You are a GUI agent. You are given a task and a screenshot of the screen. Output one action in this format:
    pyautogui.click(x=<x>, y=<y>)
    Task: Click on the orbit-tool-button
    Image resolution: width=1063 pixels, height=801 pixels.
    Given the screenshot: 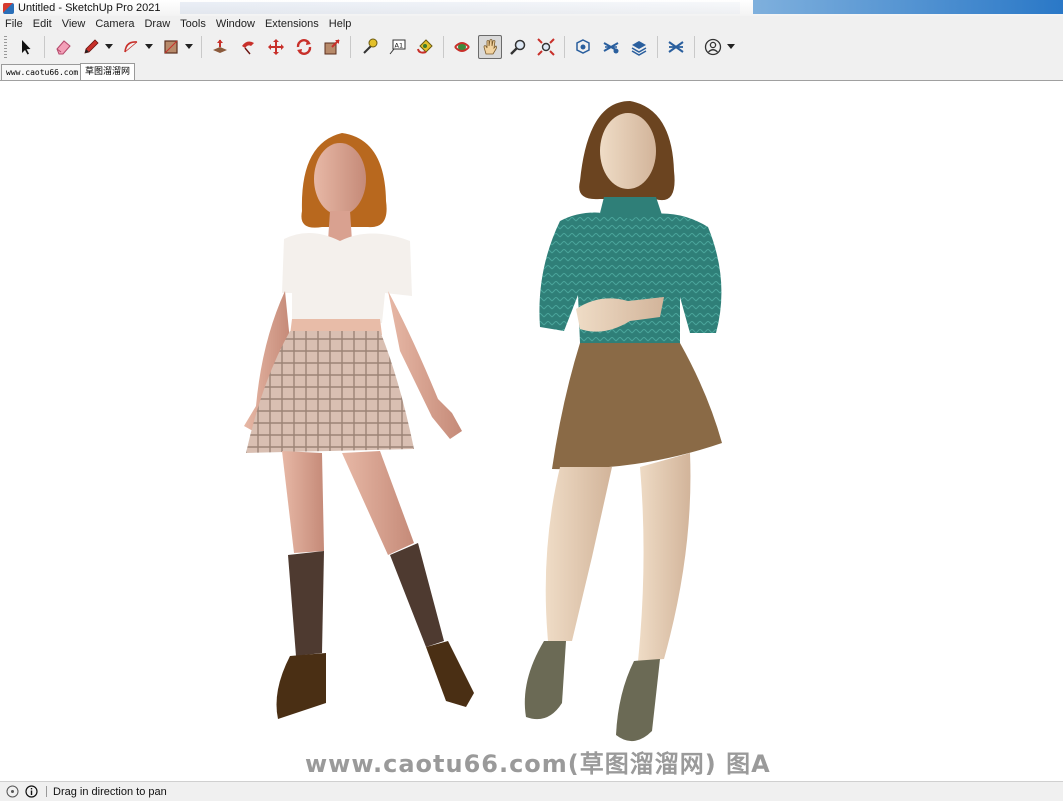 What is the action you would take?
    pyautogui.click(x=462, y=47)
    